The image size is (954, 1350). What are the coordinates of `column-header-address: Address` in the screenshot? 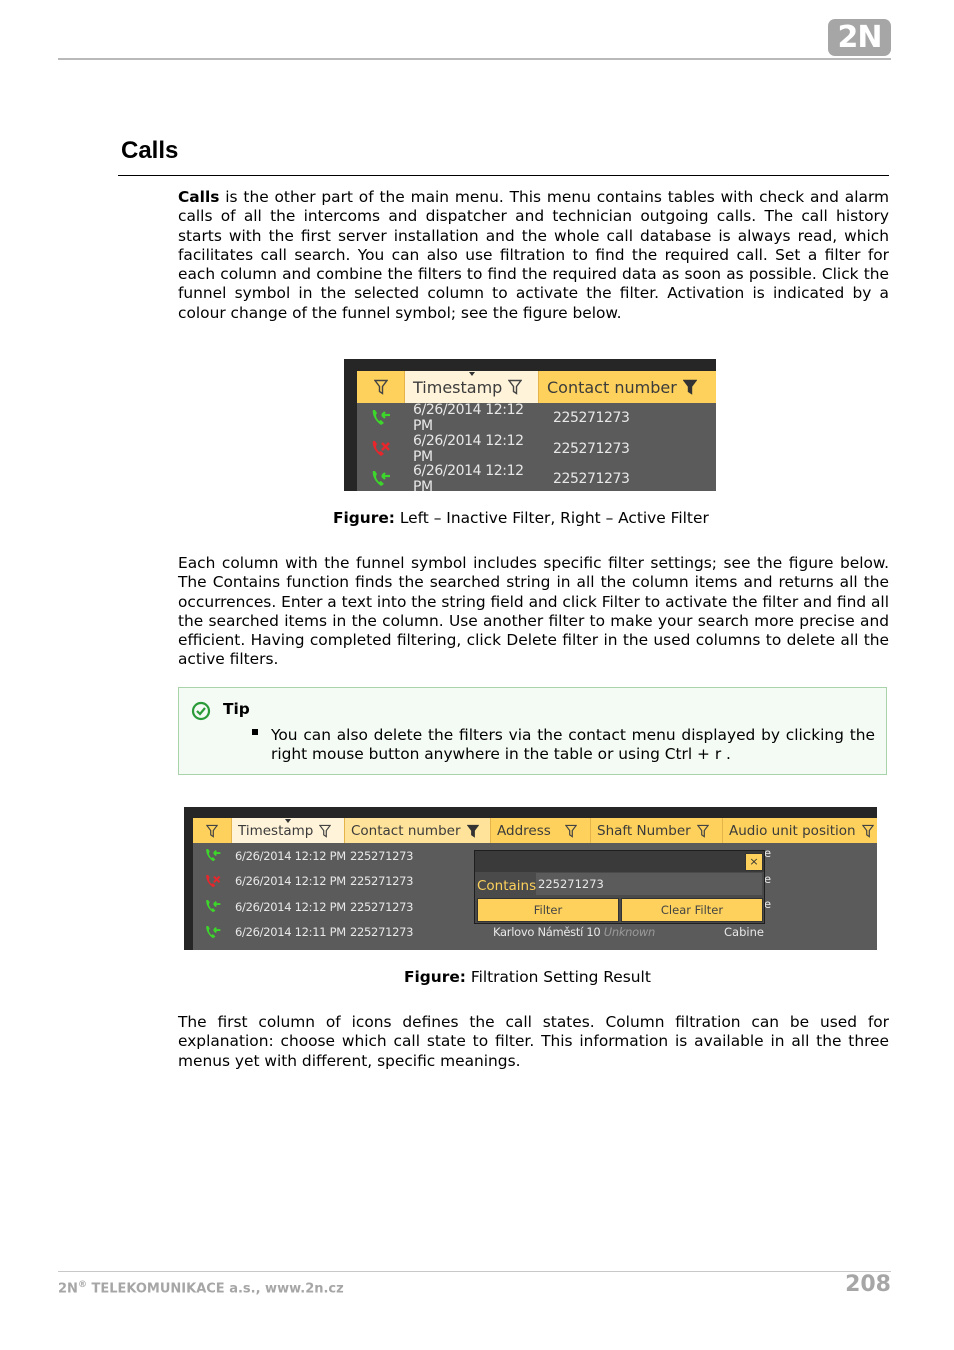 It's located at (541, 830).